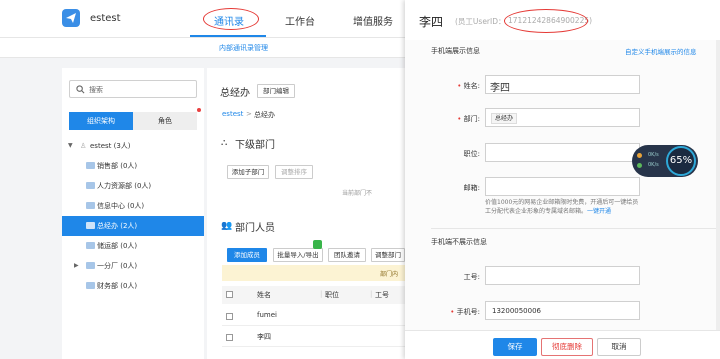  I want to click on drawer-header: 李四 (员工UserID： 17121242864900225), so click(562, 20).